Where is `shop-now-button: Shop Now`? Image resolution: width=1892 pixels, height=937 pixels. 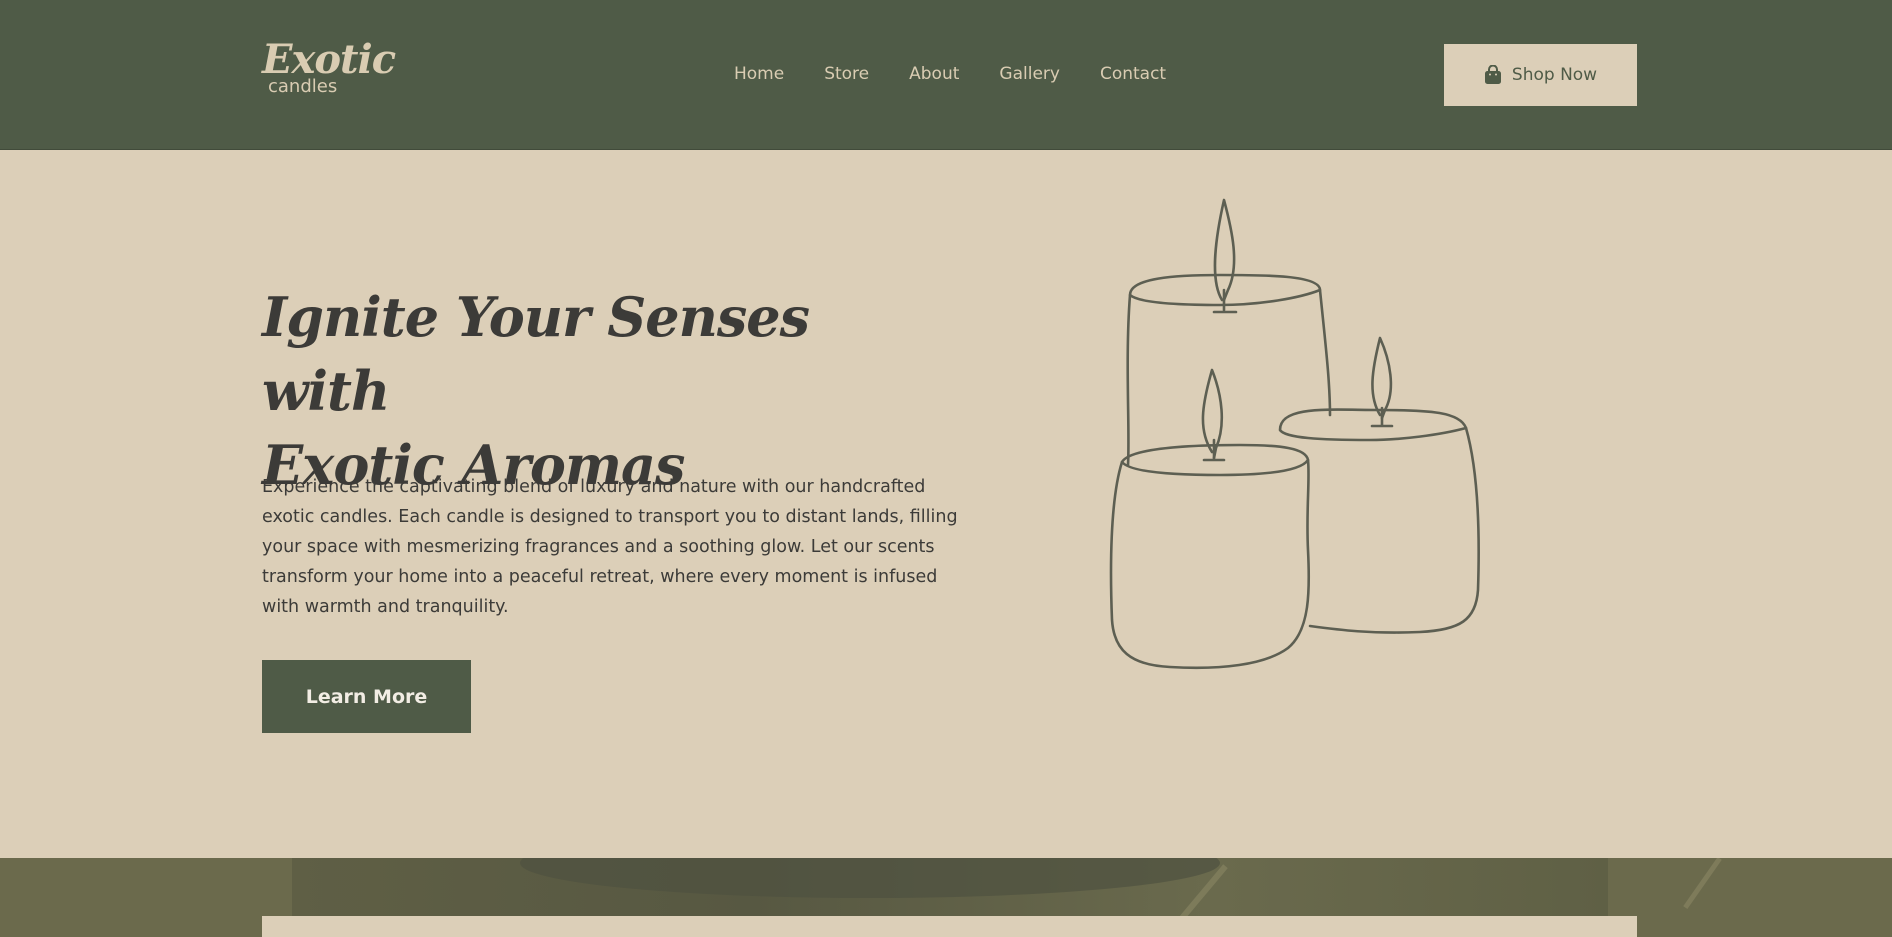 shop-now-button: Shop Now is located at coordinates (1540, 75).